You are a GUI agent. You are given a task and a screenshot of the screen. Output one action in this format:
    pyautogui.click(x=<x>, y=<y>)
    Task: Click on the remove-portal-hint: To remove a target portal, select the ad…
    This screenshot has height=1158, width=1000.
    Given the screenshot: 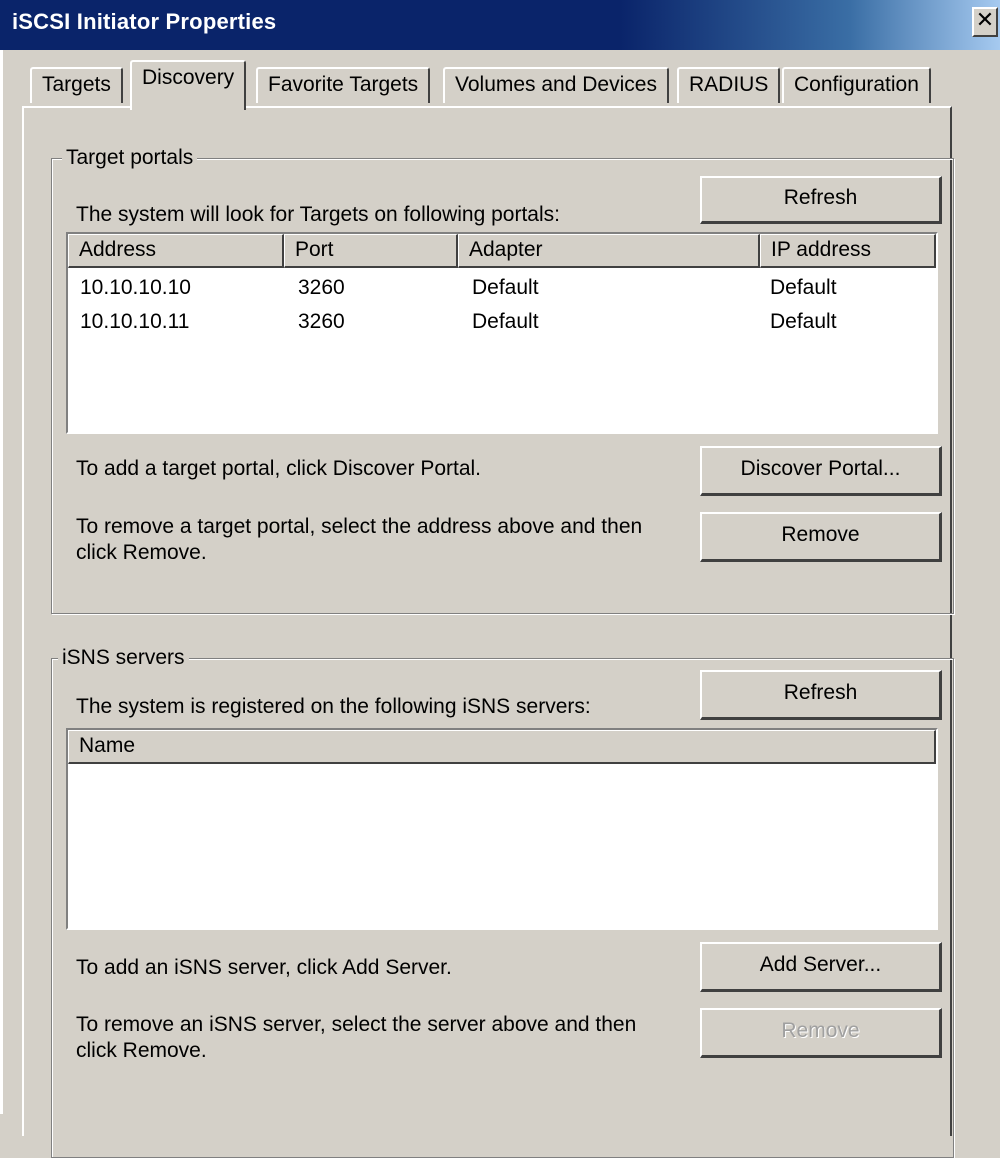 What is the action you would take?
    pyautogui.click(x=359, y=539)
    